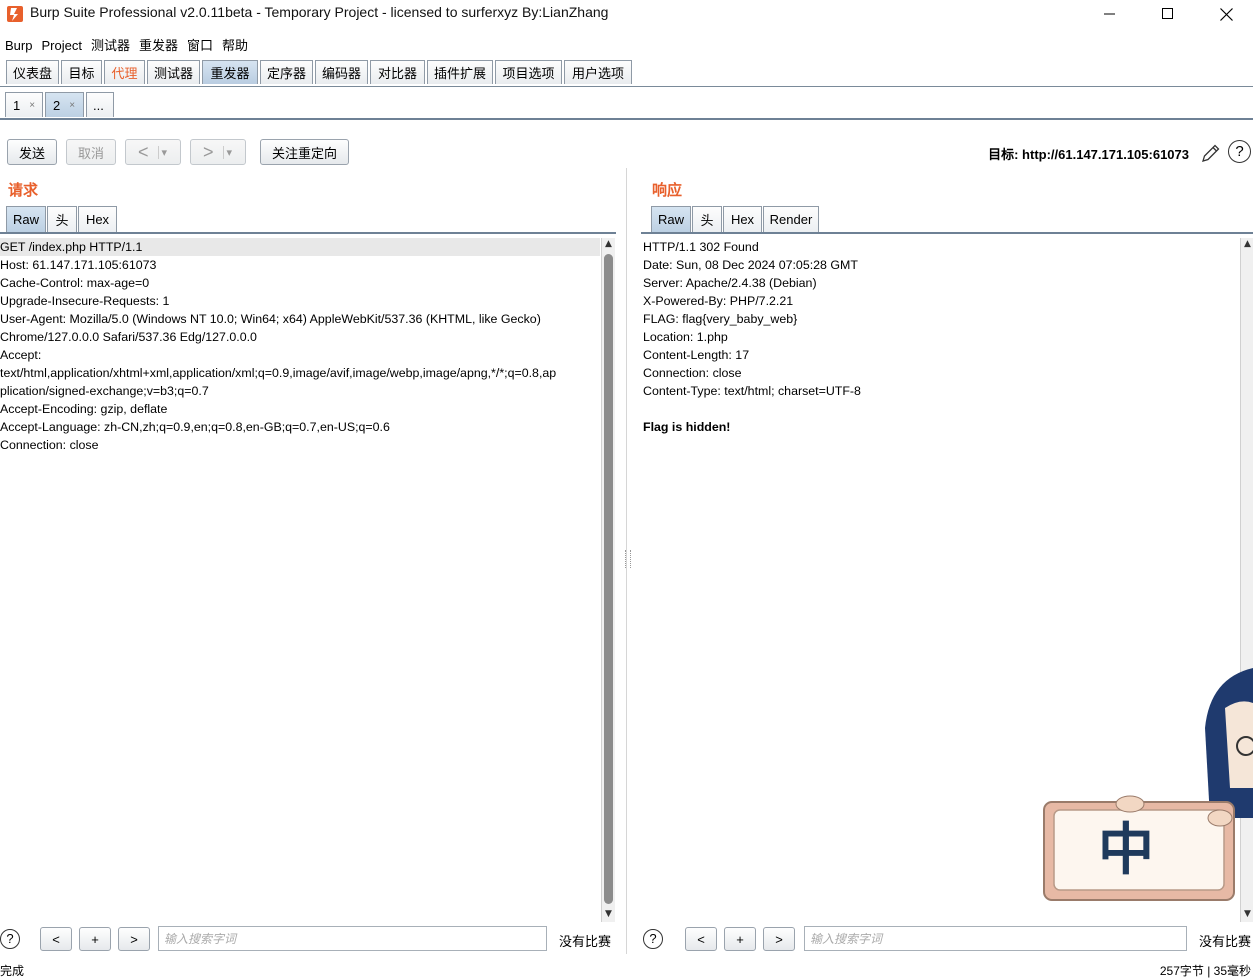 This screenshot has width=1253, height=980. I want to click on close-window-button, so click(1224, 14).